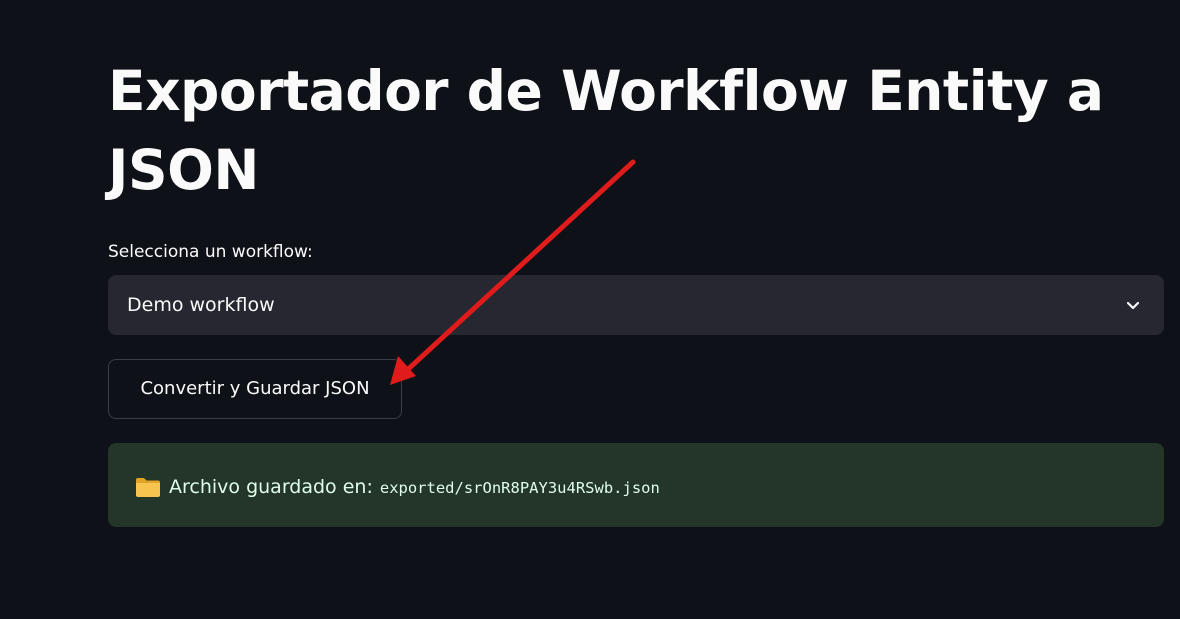 The height and width of the screenshot is (619, 1180). What do you see at coordinates (210, 252) in the screenshot?
I see `workflow-select-label: Selecciona un workflow:` at bounding box center [210, 252].